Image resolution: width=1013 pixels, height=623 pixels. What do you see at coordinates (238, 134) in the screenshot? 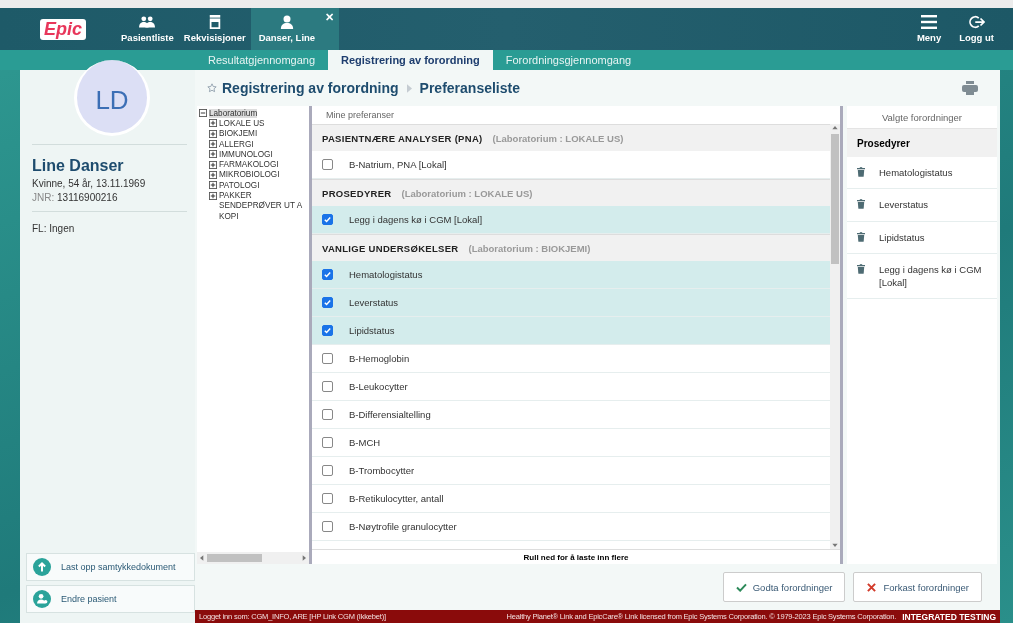
I see `tree-item: BIOKJEMI` at bounding box center [238, 134].